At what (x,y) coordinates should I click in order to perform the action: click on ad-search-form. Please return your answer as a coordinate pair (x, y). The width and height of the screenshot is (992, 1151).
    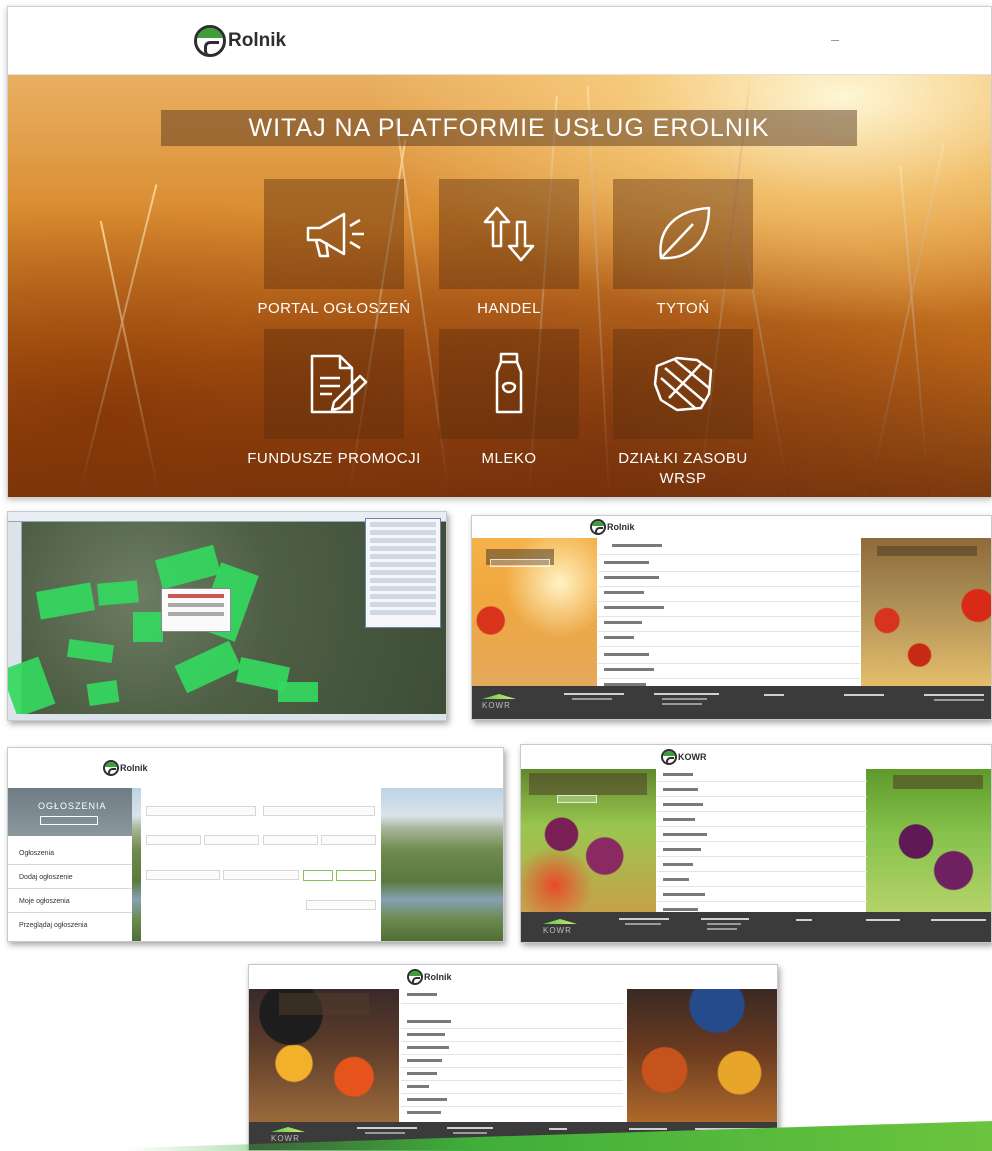
    Looking at the image, I should click on (261, 864).